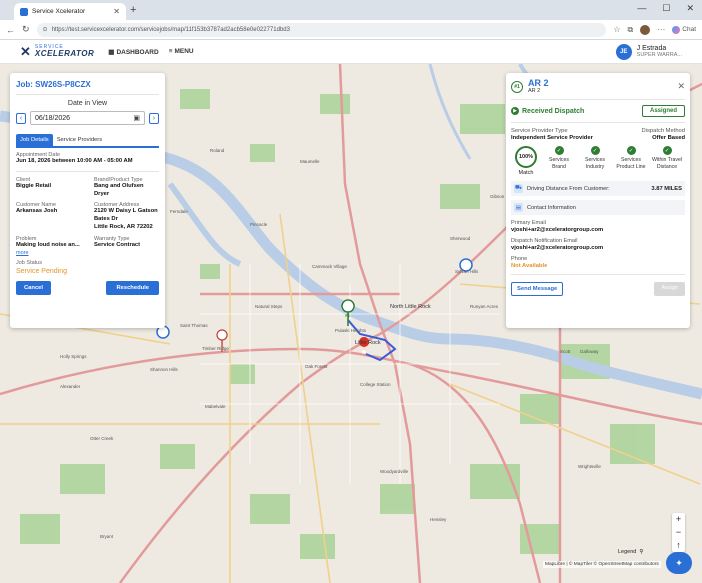 This screenshot has height=583, width=702. I want to click on primary-email-label: Primary Email, so click(528, 223).